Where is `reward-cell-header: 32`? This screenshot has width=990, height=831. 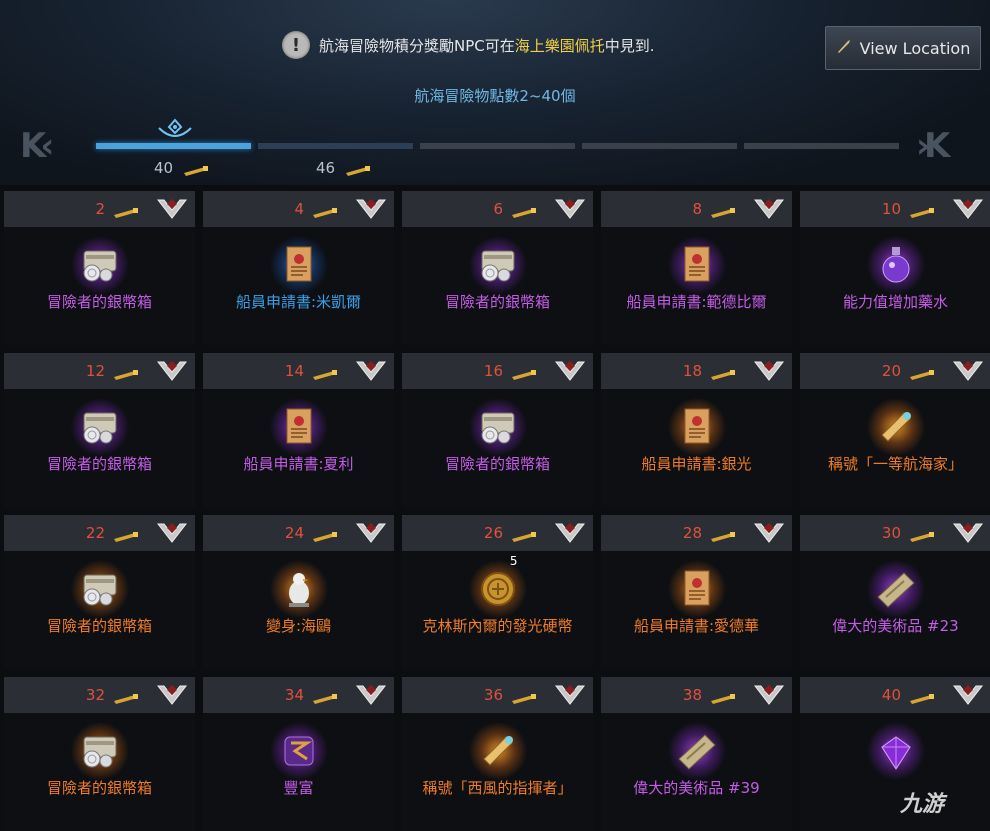
reward-cell-header: 32 is located at coordinates (99, 695).